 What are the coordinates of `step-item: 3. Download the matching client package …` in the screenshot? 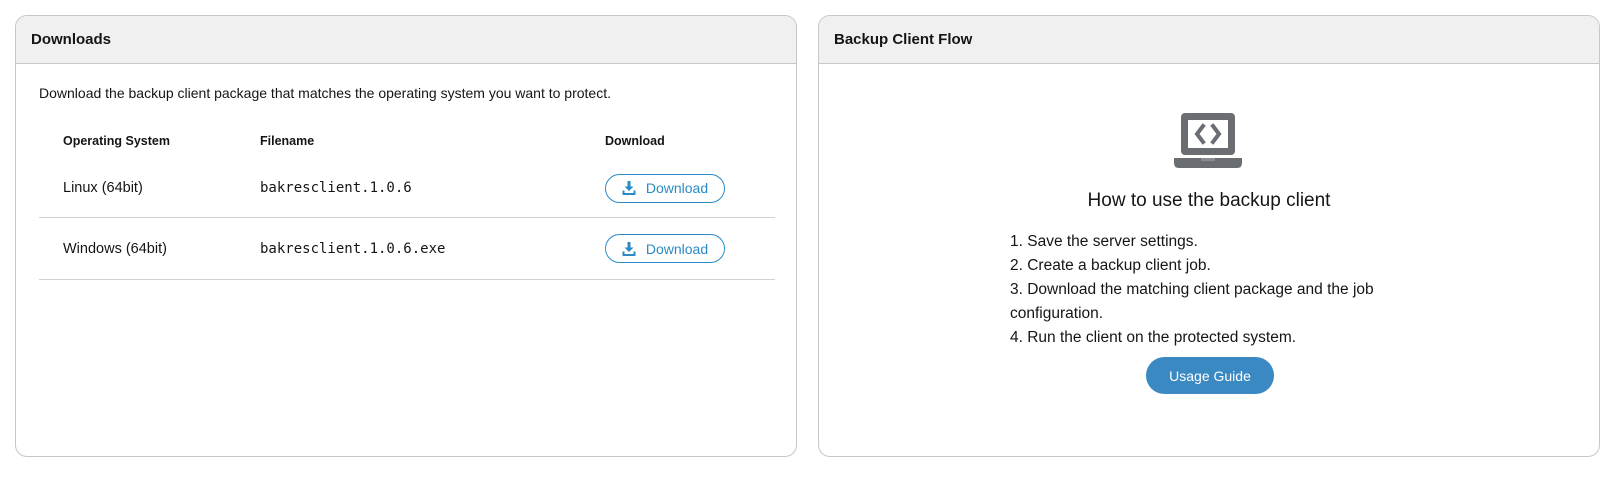 It's located at (1192, 301).